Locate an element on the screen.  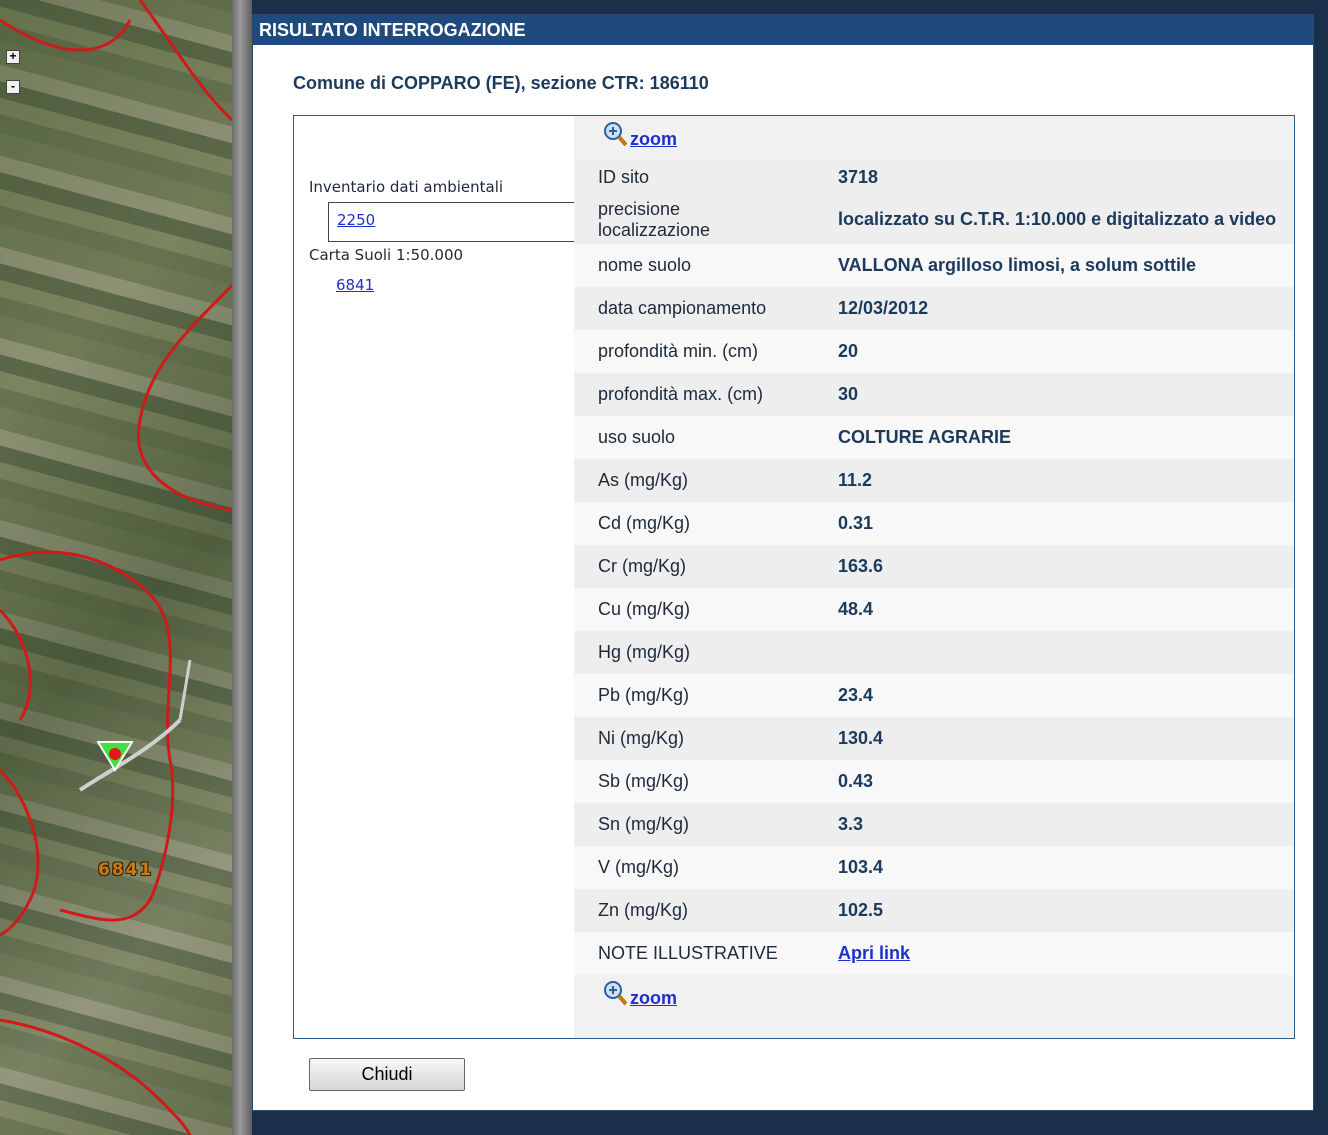
table-row: profondità max. (cm) 30 is located at coordinates (934, 394).